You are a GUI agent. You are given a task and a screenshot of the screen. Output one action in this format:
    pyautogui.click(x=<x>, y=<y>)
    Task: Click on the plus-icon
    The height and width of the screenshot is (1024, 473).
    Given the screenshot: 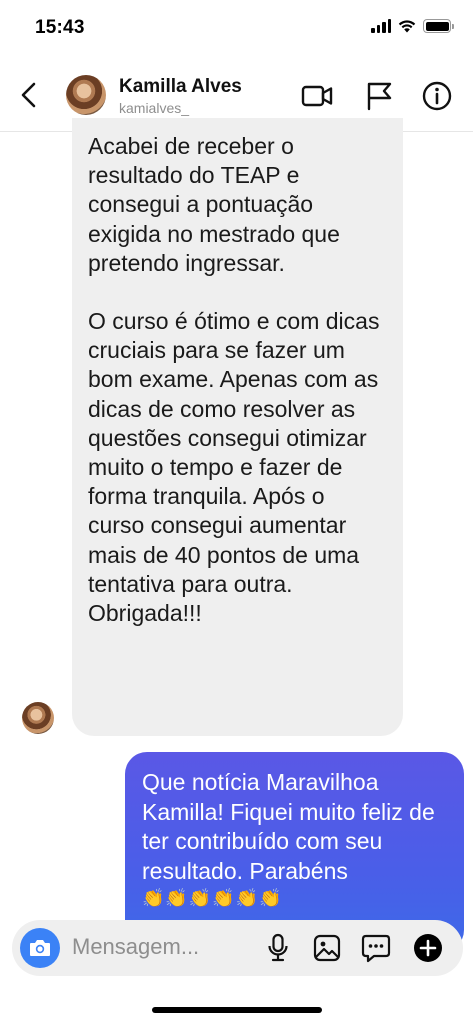 What is the action you would take?
    pyautogui.click(x=428, y=948)
    